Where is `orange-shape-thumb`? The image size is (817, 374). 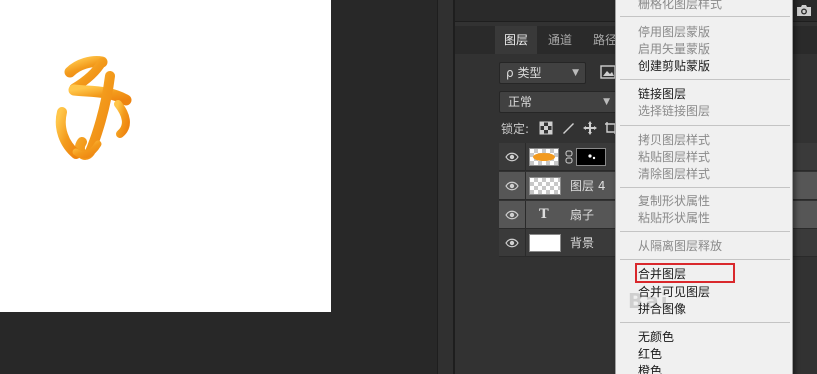 orange-shape-thumb is located at coordinates (544, 157).